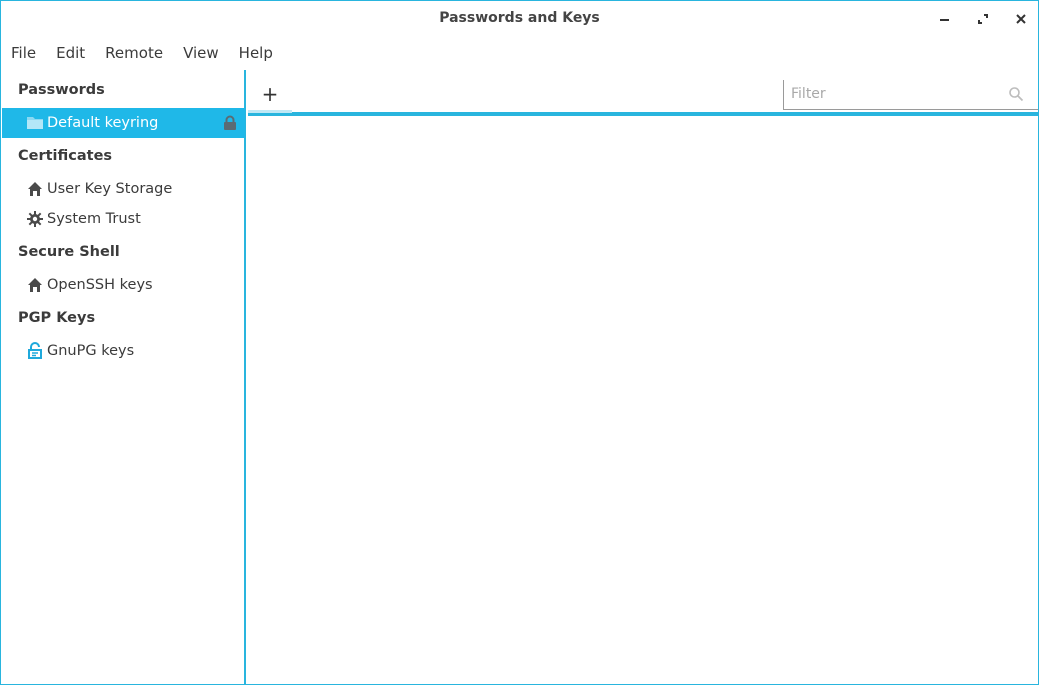 The height and width of the screenshot is (685, 1039). I want to click on sidebar-item-label: OpenSSH keys, so click(100, 285).